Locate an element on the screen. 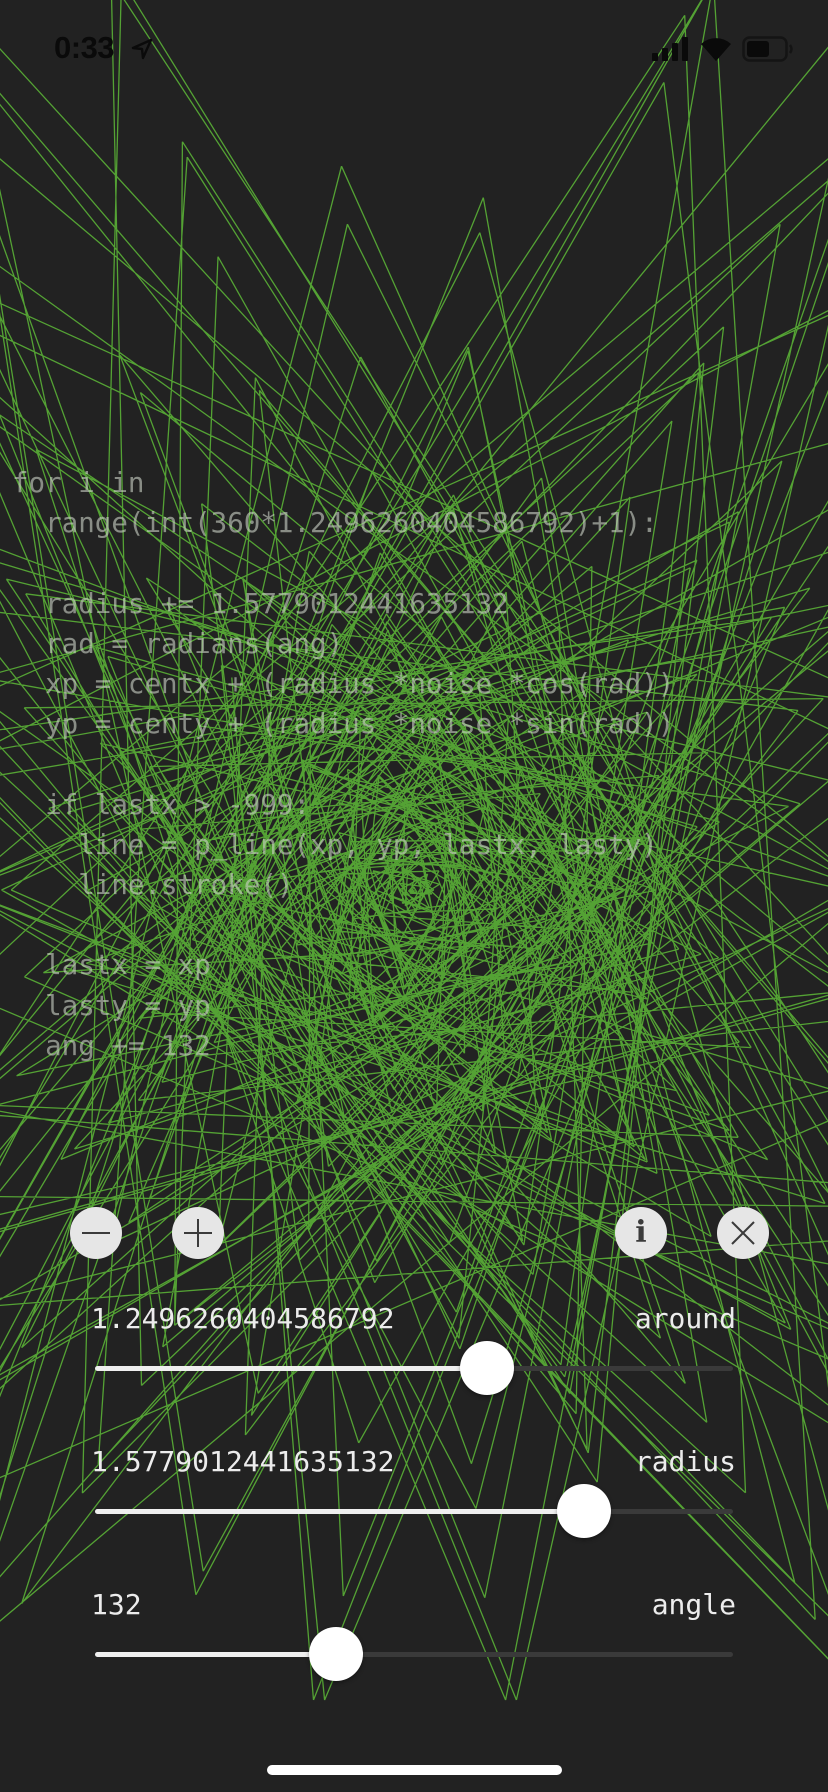 The image size is (828, 1792). around-value: 1.2496260404586792 is located at coordinates (243, 1318).